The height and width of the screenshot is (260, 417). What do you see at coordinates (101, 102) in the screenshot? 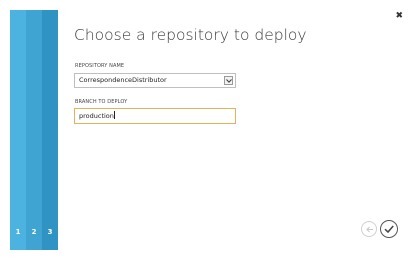
I see `branch-to-deploy-label: BRANCH TO DEPLOY` at bounding box center [101, 102].